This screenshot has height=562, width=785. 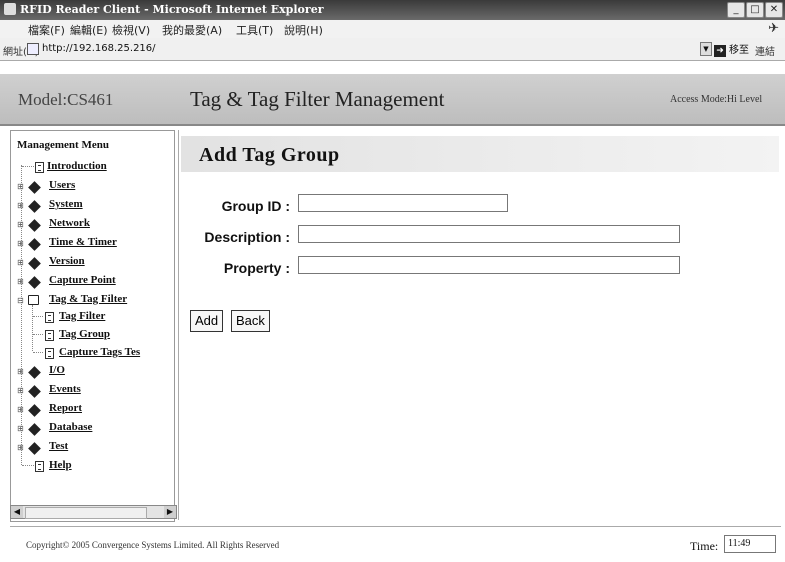 What do you see at coordinates (317, 99) in the screenshot?
I see `page-title: Tag & Tag Filter Management` at bounding box center [317, 99].